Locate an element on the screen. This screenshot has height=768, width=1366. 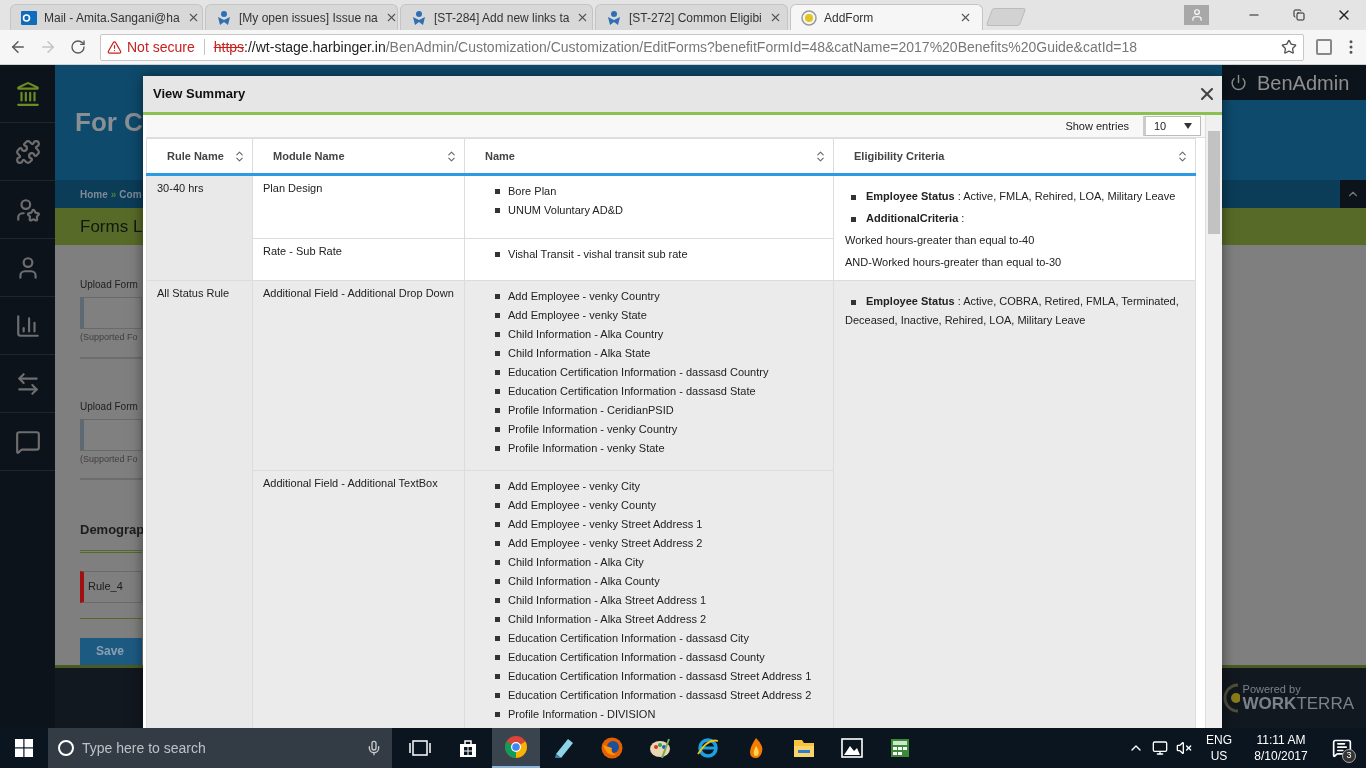
list-item: UNUM Voluntary AD&D is located at coordinates (565, 211).